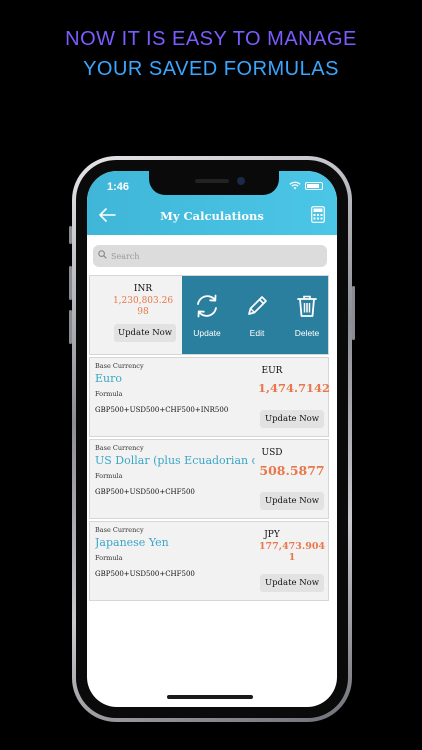  Describe the element at coordinates (102, 254) in the screenshot. I see `search-icon` at that location.